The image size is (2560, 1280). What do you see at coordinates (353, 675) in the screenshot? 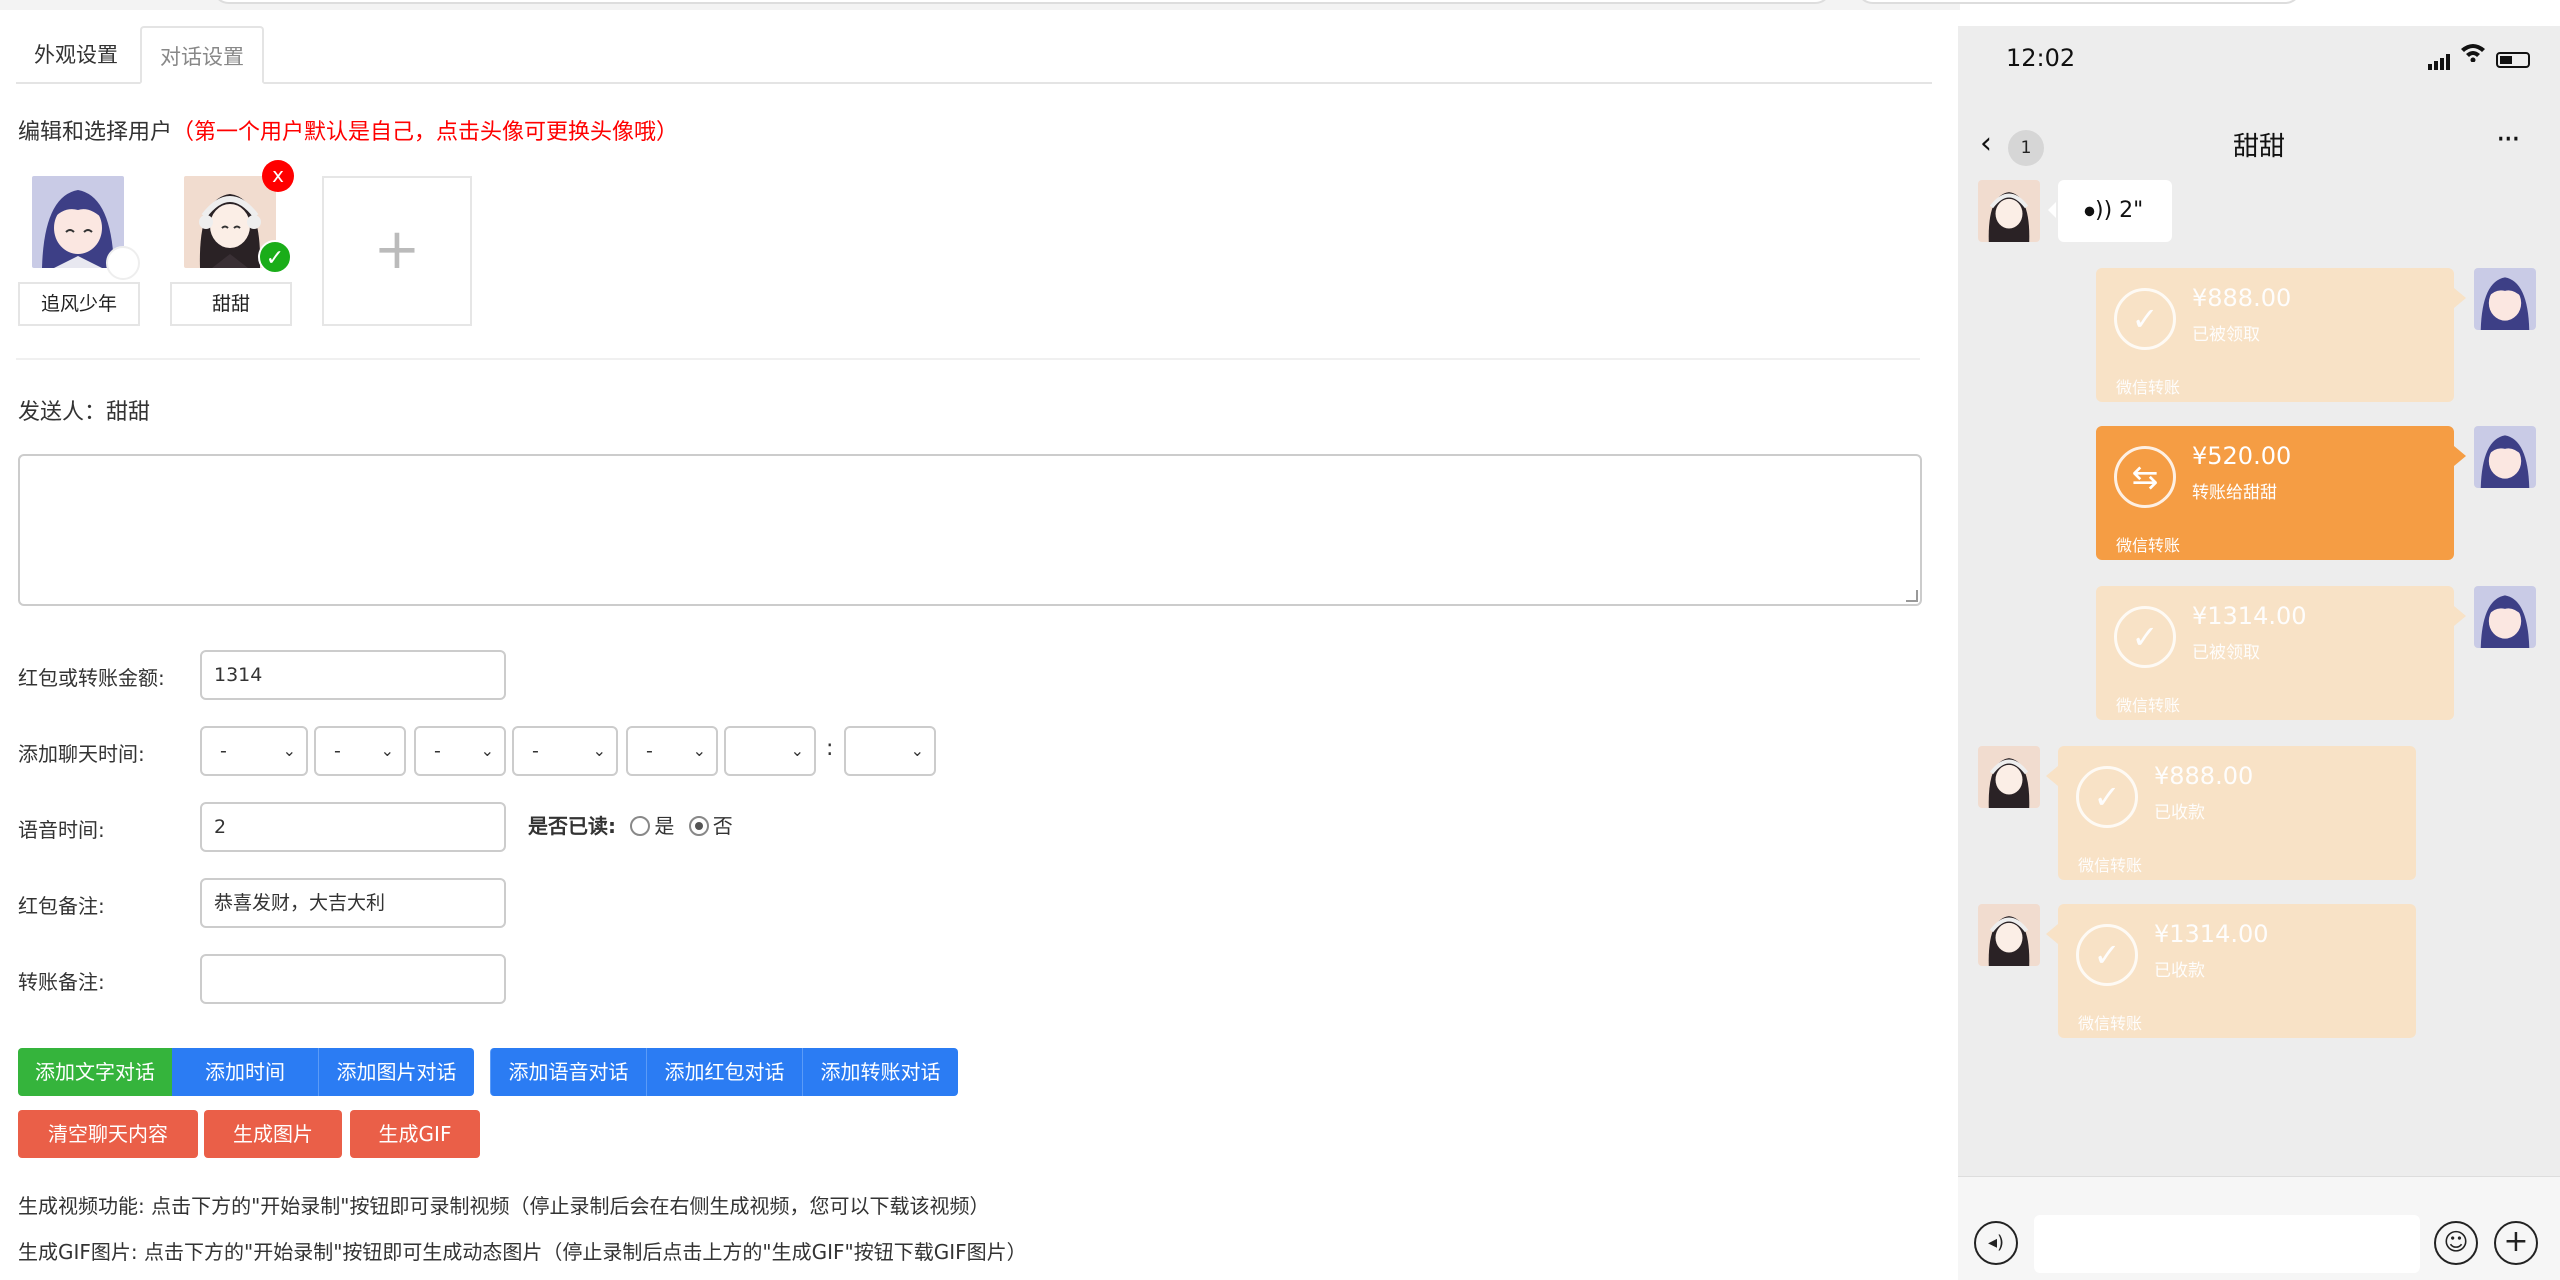
I see `amount-input: 1314` at bounding box center [353, 675].